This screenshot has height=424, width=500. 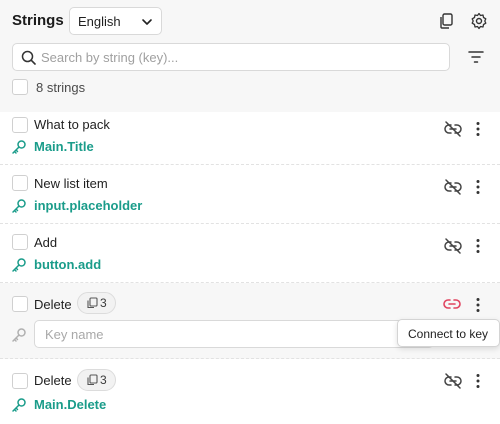 I want to click on key-name-input, so click(x=235, y=334).